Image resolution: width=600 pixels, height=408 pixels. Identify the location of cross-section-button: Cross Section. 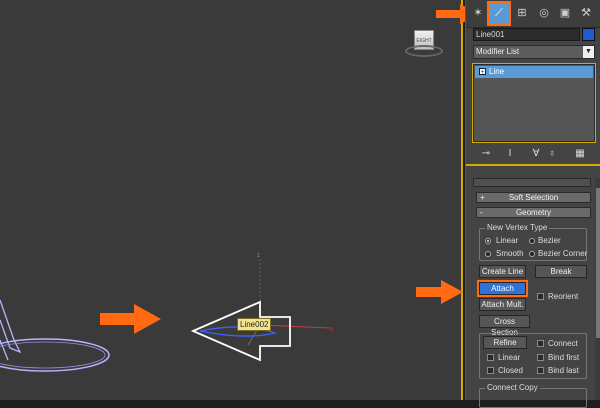
(504, 326).